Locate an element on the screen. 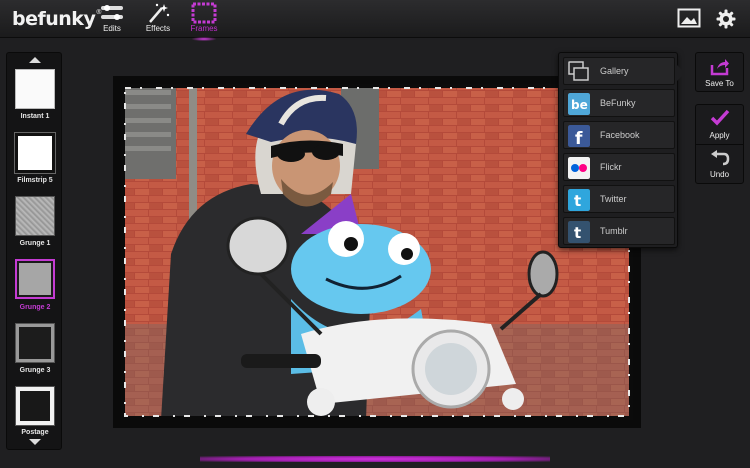 The image size is (750, 468). share-export-icon is located at coordinates (719, 67).